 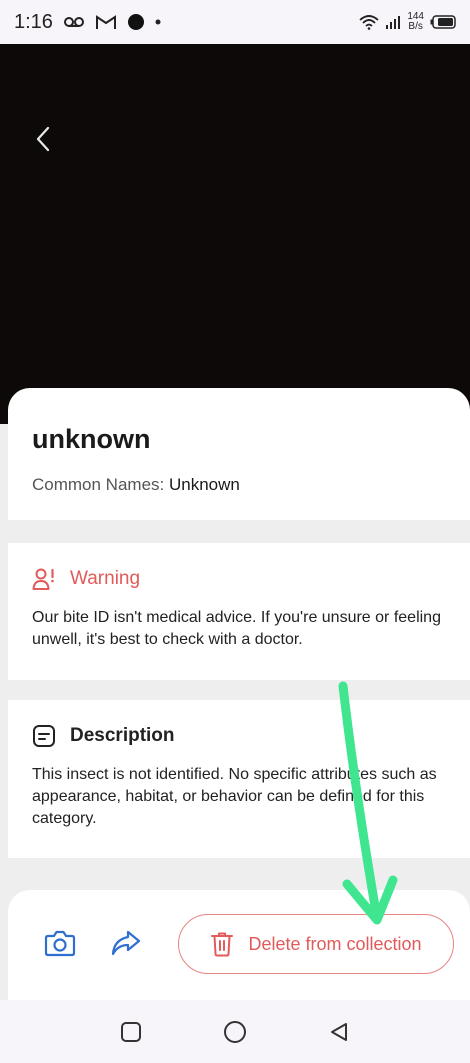 What do you see at coordinates (222, 944) in the screenshot?
I see `trash-icon` at bounding box center [222, 944].